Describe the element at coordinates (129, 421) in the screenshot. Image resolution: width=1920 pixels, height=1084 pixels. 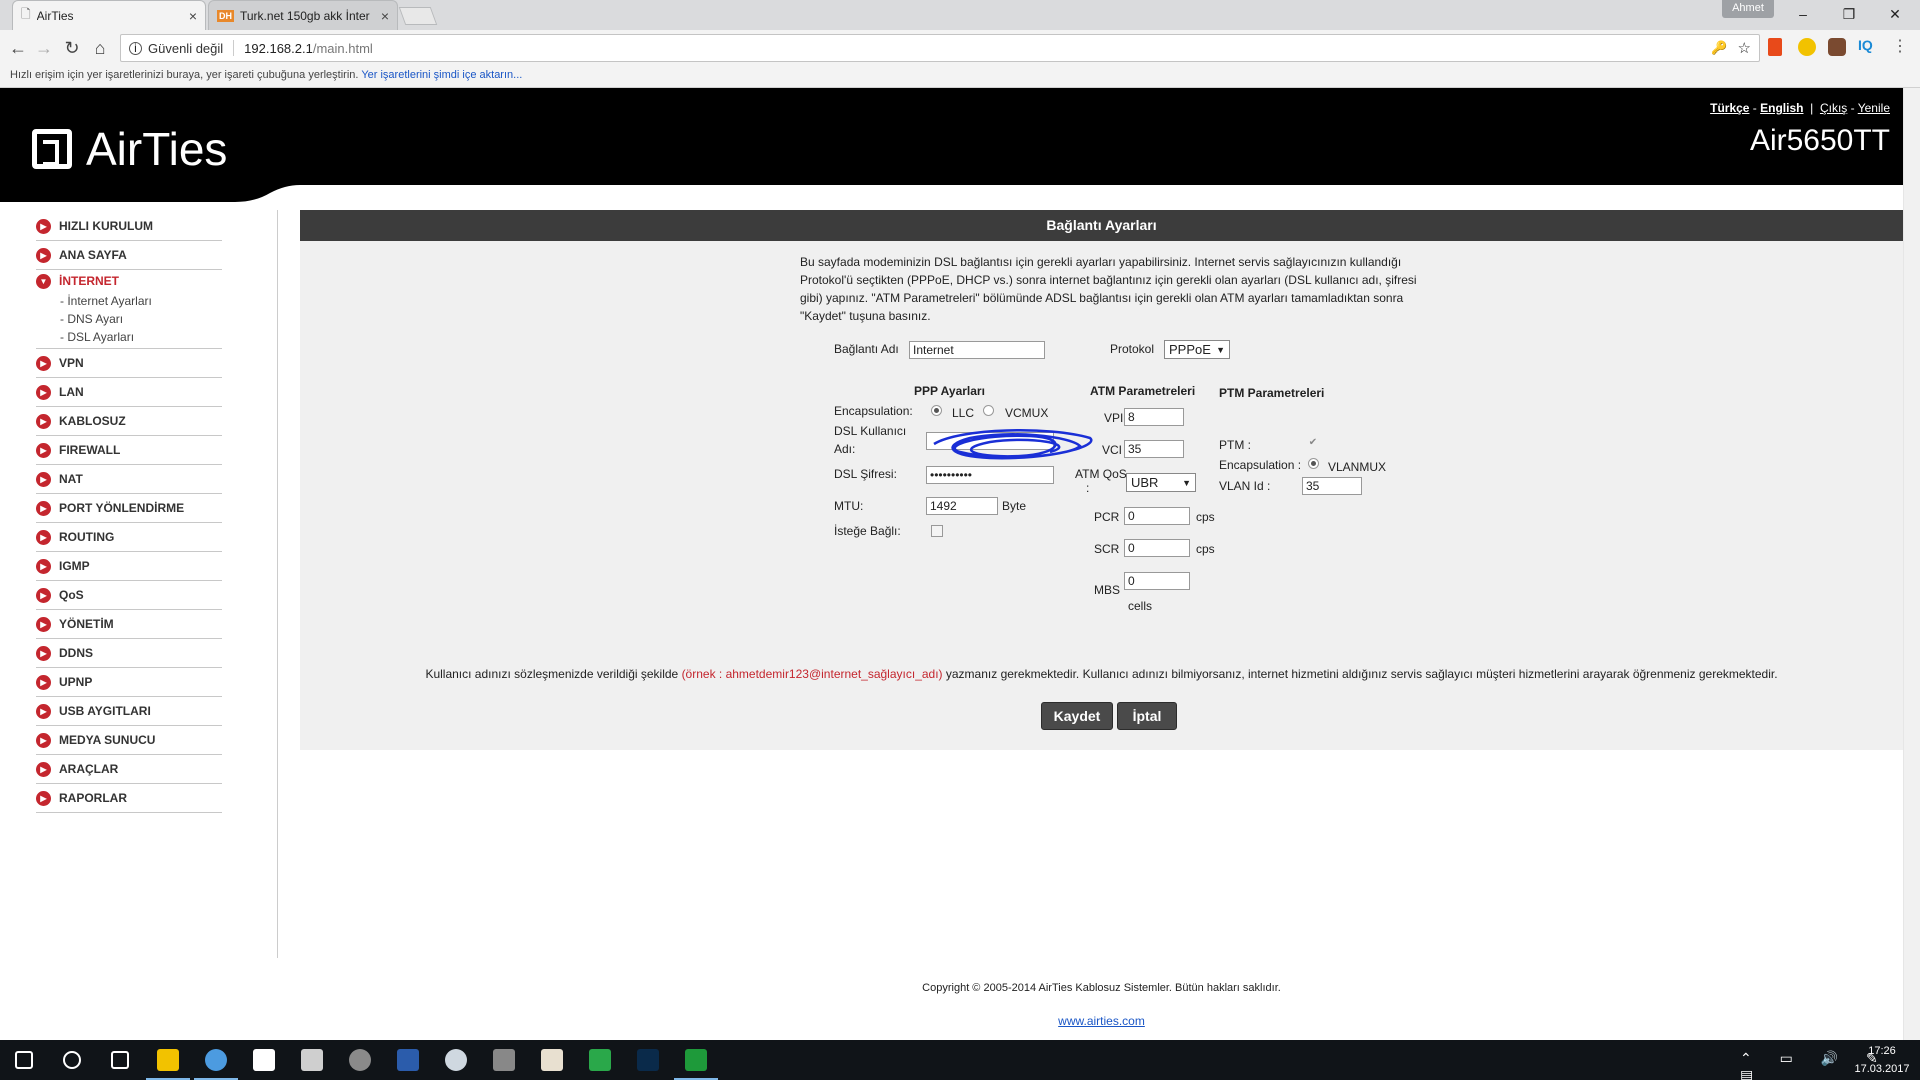
I see `sidebar-item-kablosuz: ▶ KABLOSUZ` at that location.